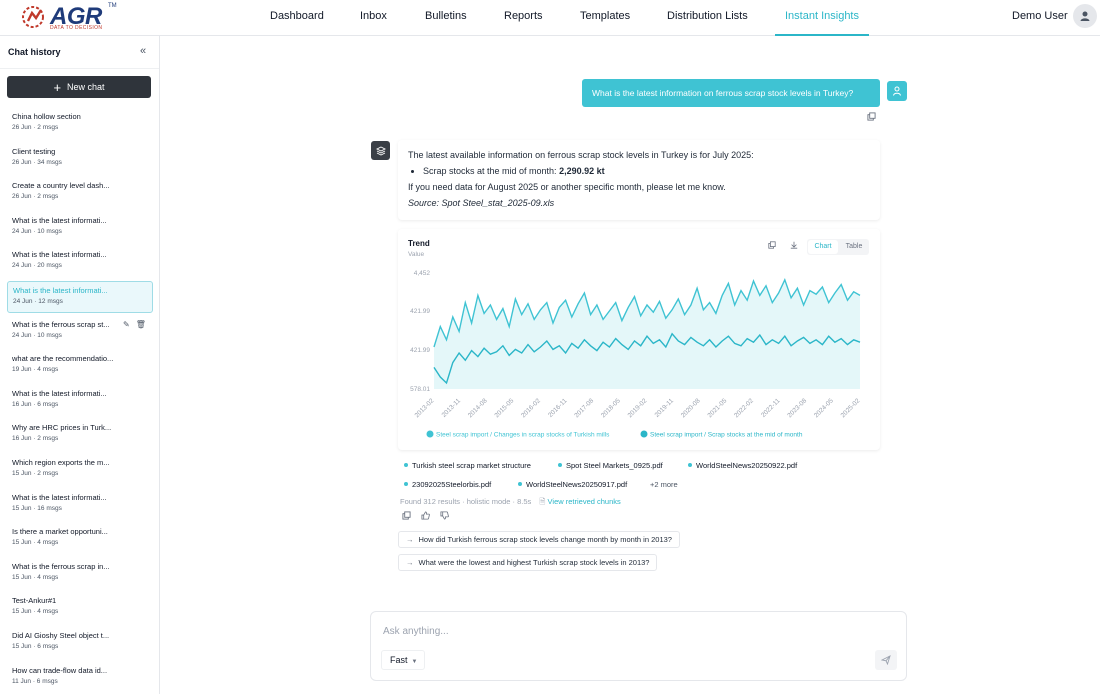 The image size is (1100, 694). Describe the element at coordinates (406, 515) in the screenshot. I see `copy-answer-icon` at that location.